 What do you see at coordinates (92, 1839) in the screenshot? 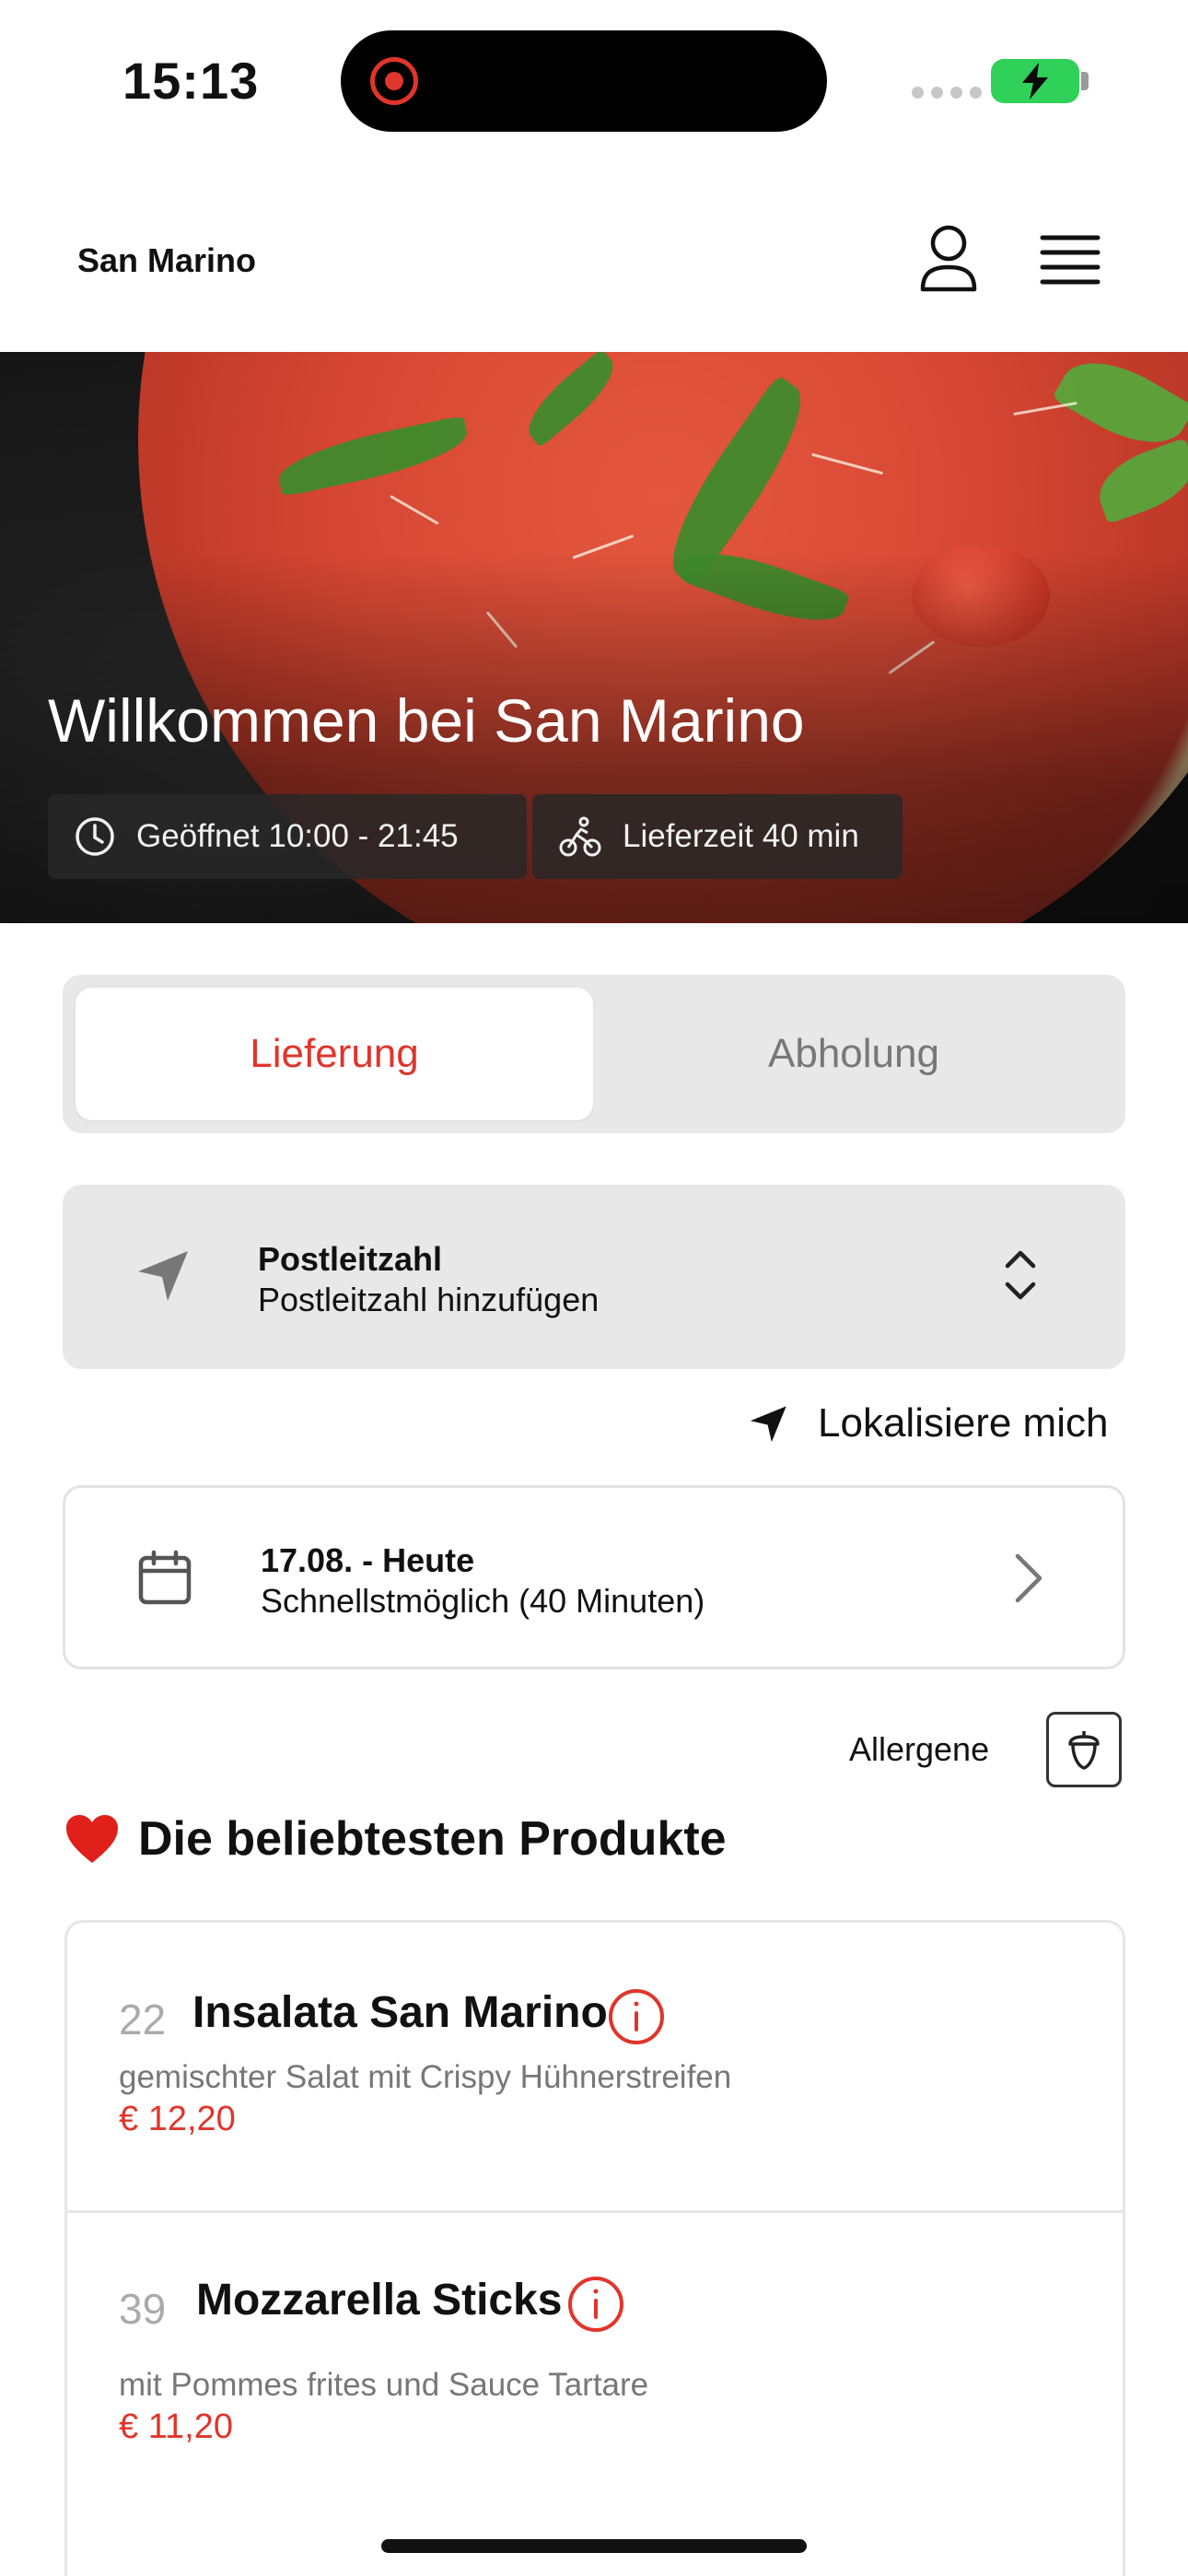
I see `heart-icon` at bounding box center [92, 1839].